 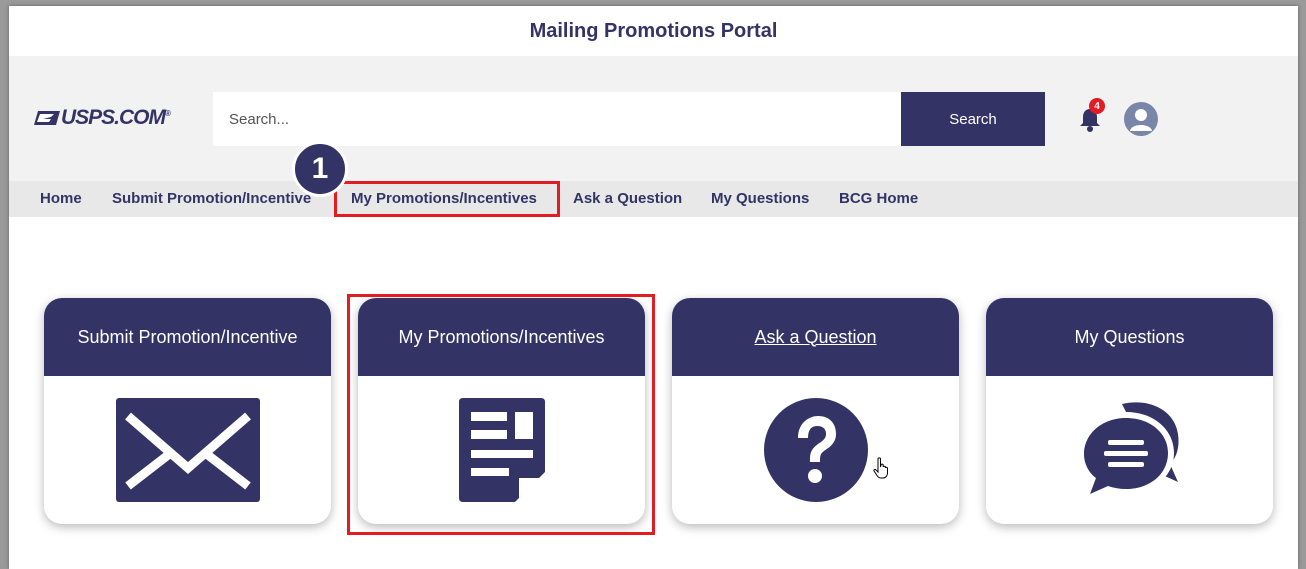 I want to click on card-header: My Questions, so click(x=1129, y=337).